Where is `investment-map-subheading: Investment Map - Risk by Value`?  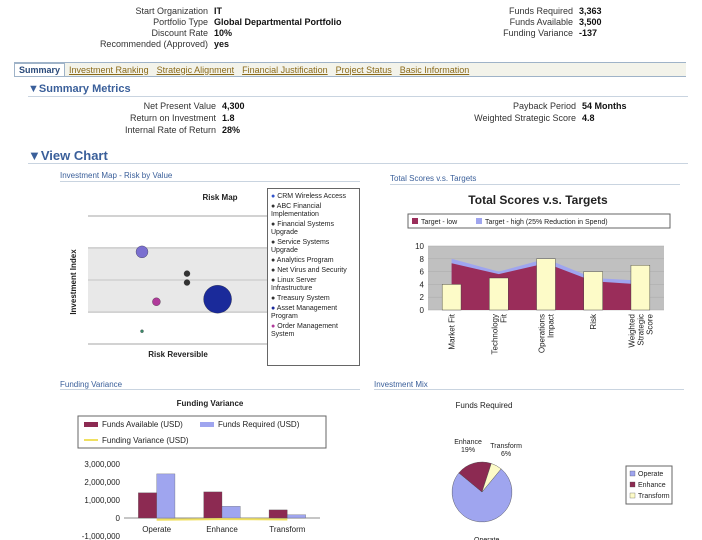 investment-map-subheading: Investment Map - Risk by Value is located at coordinates (116, 175).